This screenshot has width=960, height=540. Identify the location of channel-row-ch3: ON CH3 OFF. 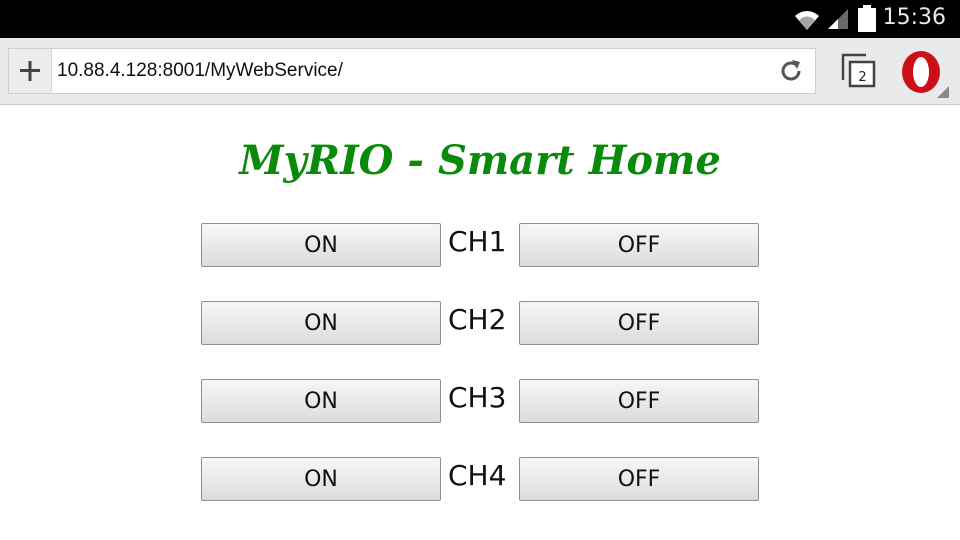
(480, 402).